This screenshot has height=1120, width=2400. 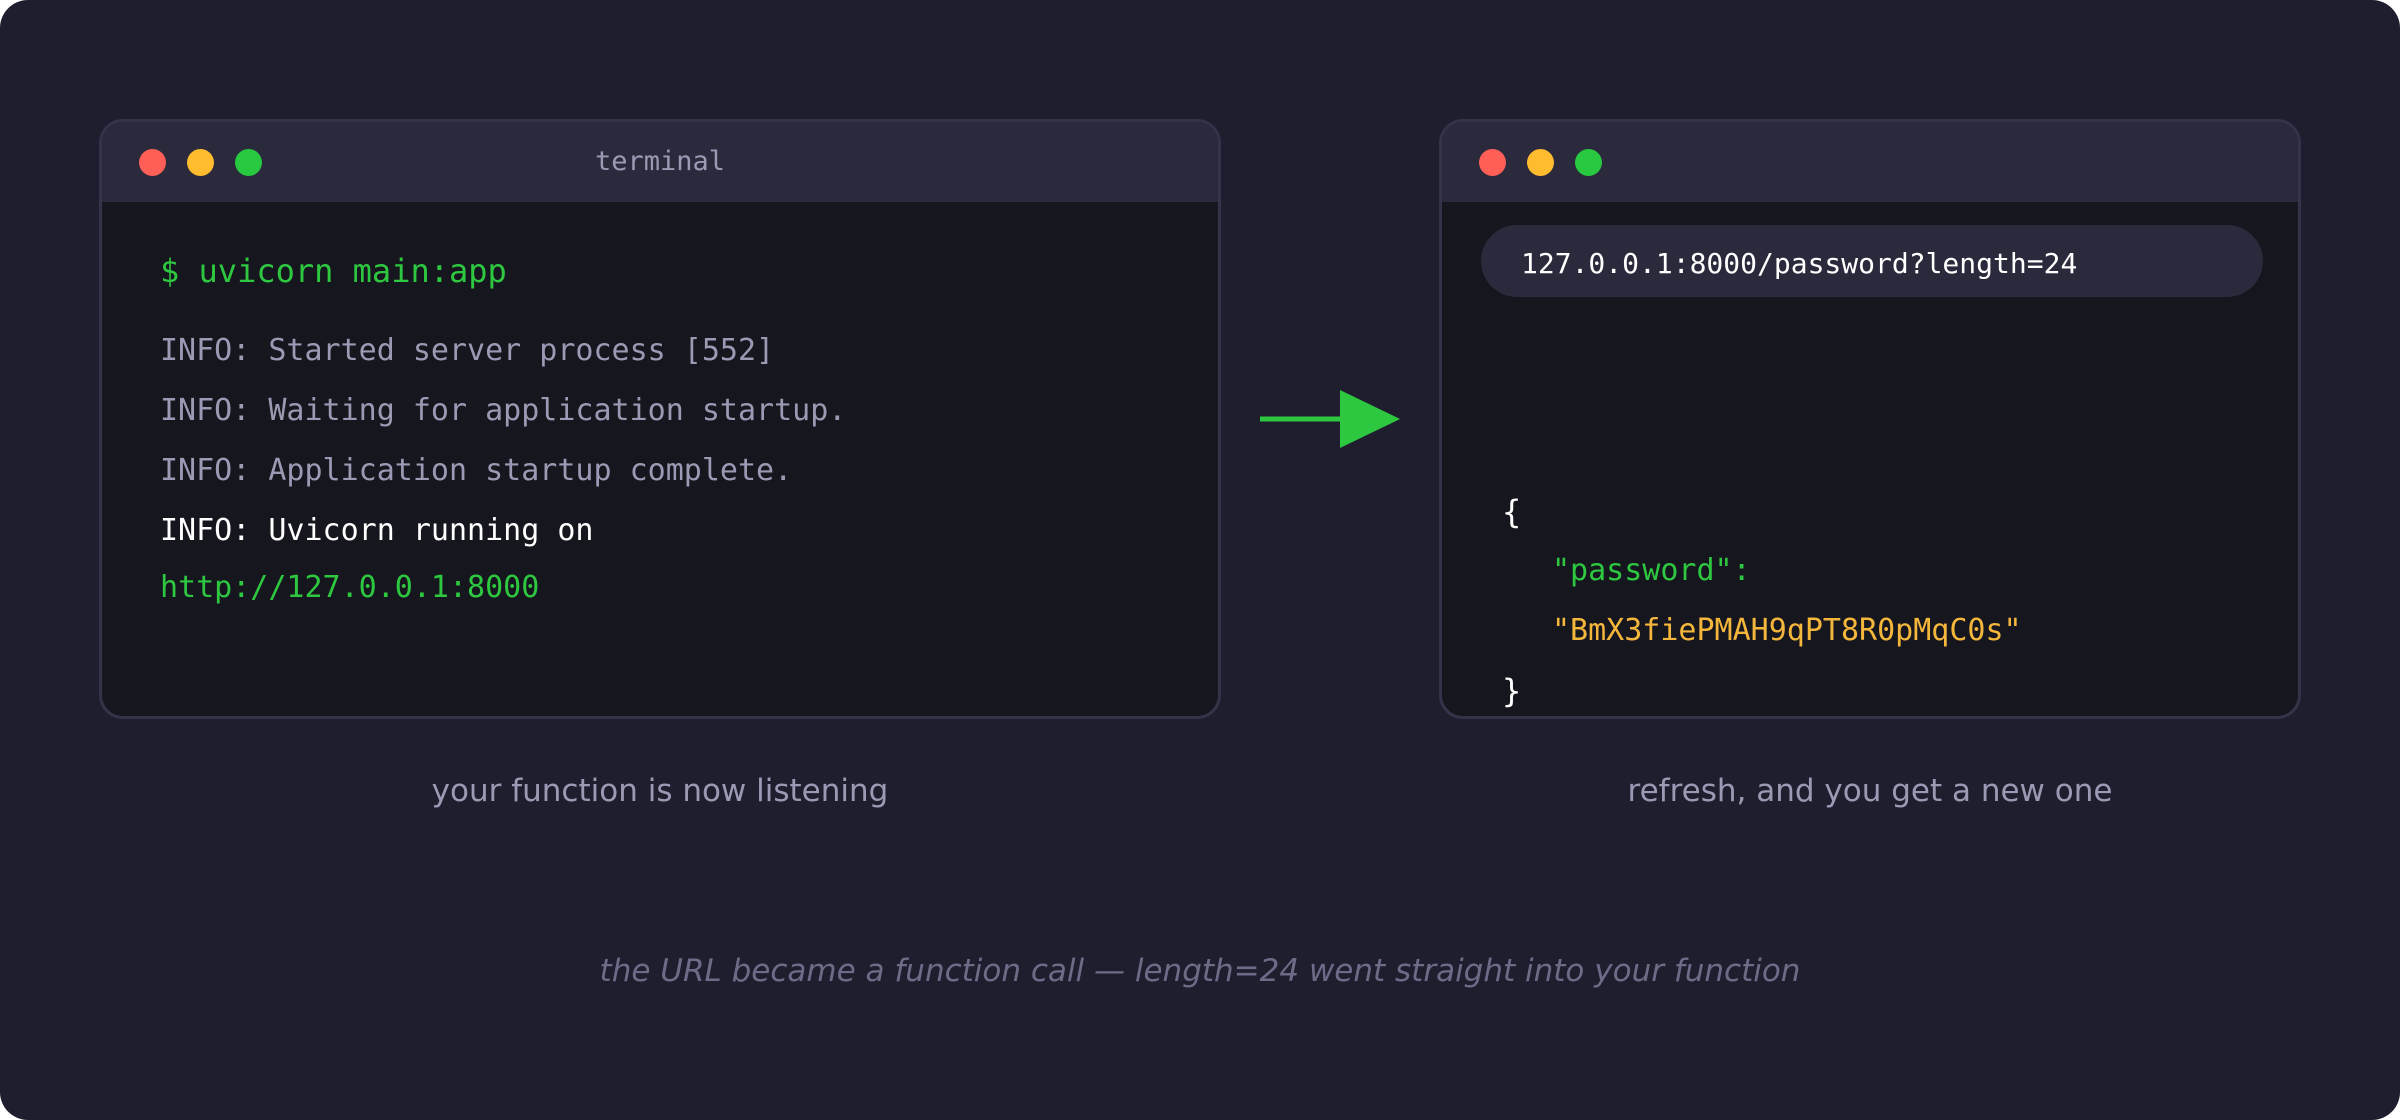 What do you see at coordinates (1512, 691) in the screenshot?
I see `json-close-brace: }` at bounding box center [1512, 691].